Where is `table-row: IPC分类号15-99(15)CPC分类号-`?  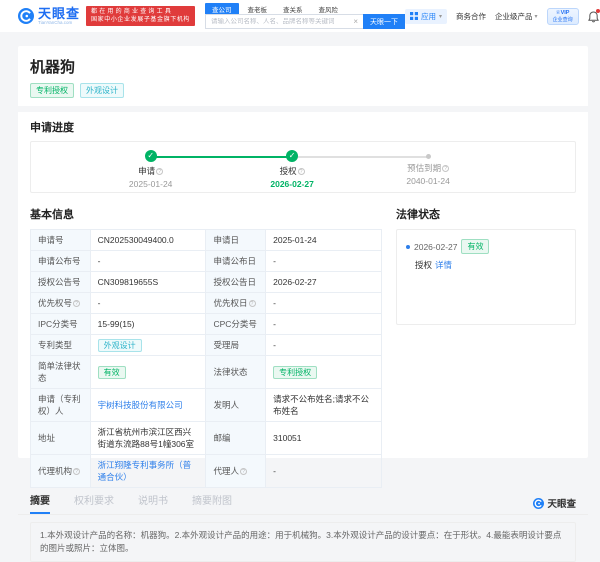 table-row: IPC分类号15-99(15)CPC分类号- is located at coordinates (206, 324).